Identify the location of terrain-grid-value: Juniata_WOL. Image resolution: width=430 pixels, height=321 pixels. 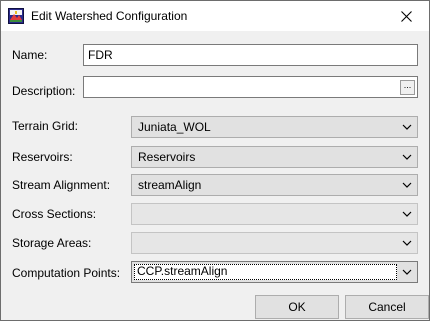
(174, 127).